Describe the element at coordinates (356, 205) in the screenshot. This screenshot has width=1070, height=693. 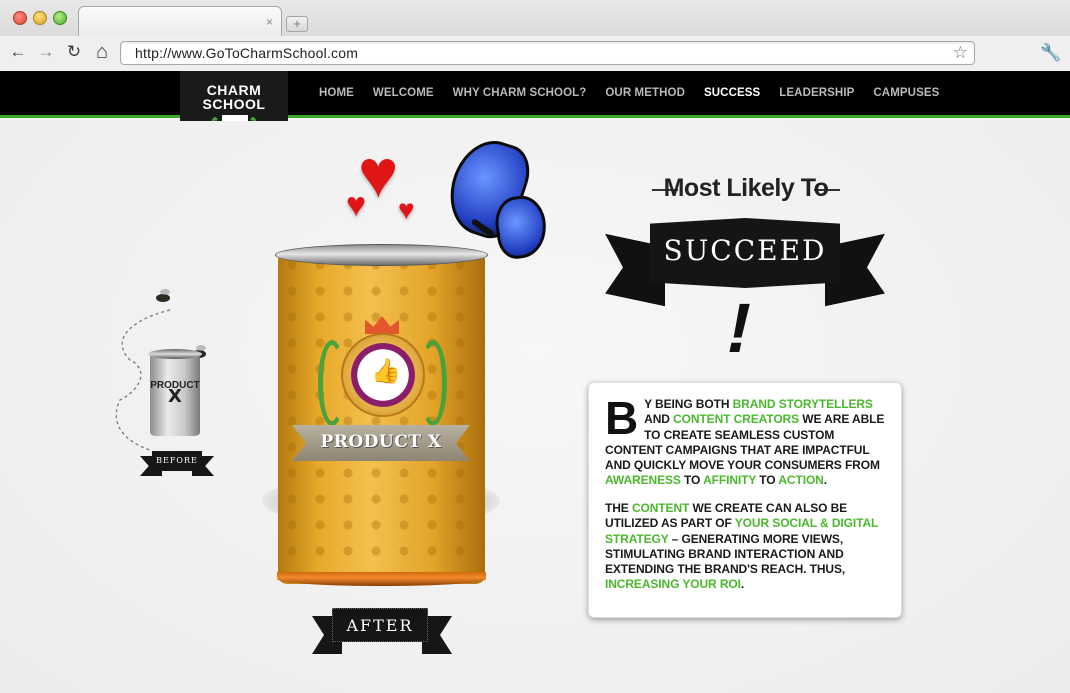
I see `heart-small-left-icon: ♥` at that location.